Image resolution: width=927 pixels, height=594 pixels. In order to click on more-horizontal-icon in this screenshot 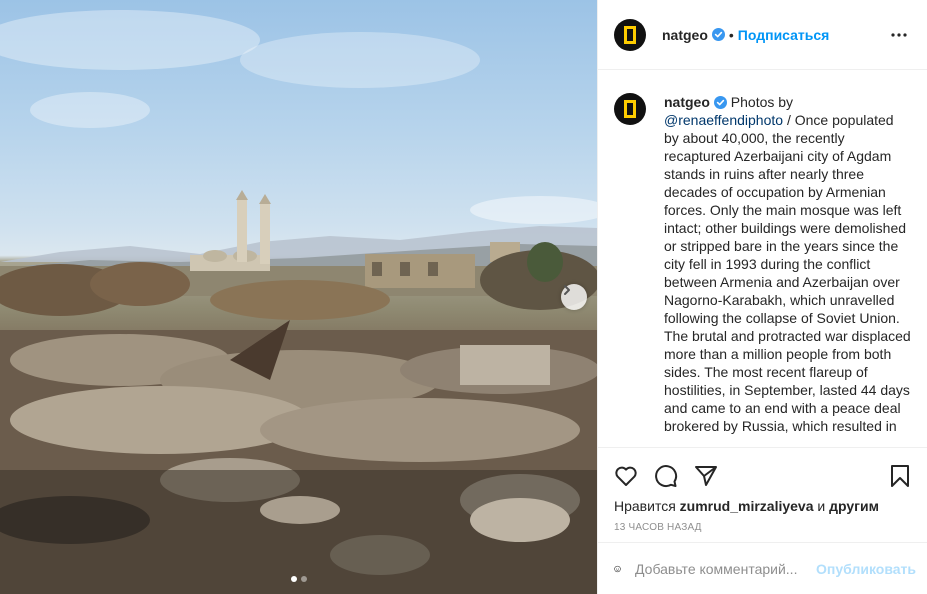, I will do `click(899, 34)`.